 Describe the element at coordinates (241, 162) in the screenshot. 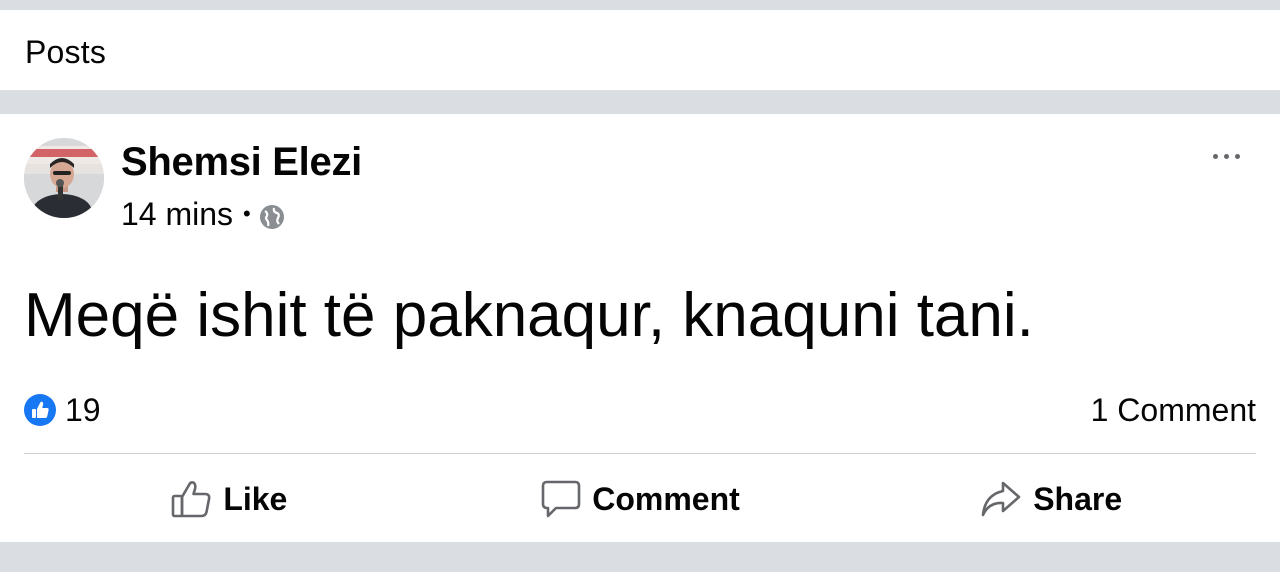

I see `author-name: Shemsi Elezi` at that location.